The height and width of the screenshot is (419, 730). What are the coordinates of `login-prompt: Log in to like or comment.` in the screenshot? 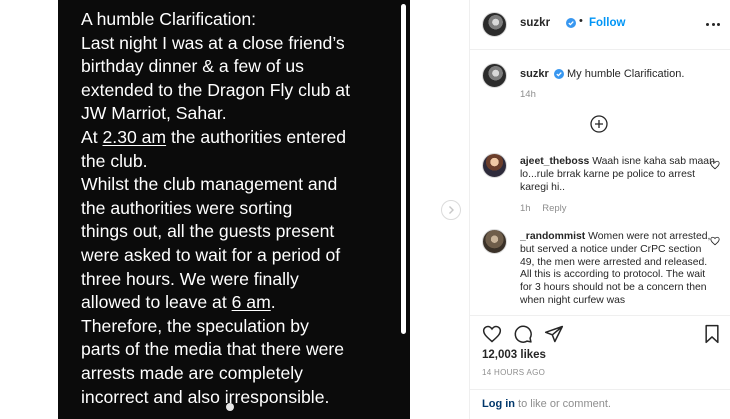 It's located at (546, 404).